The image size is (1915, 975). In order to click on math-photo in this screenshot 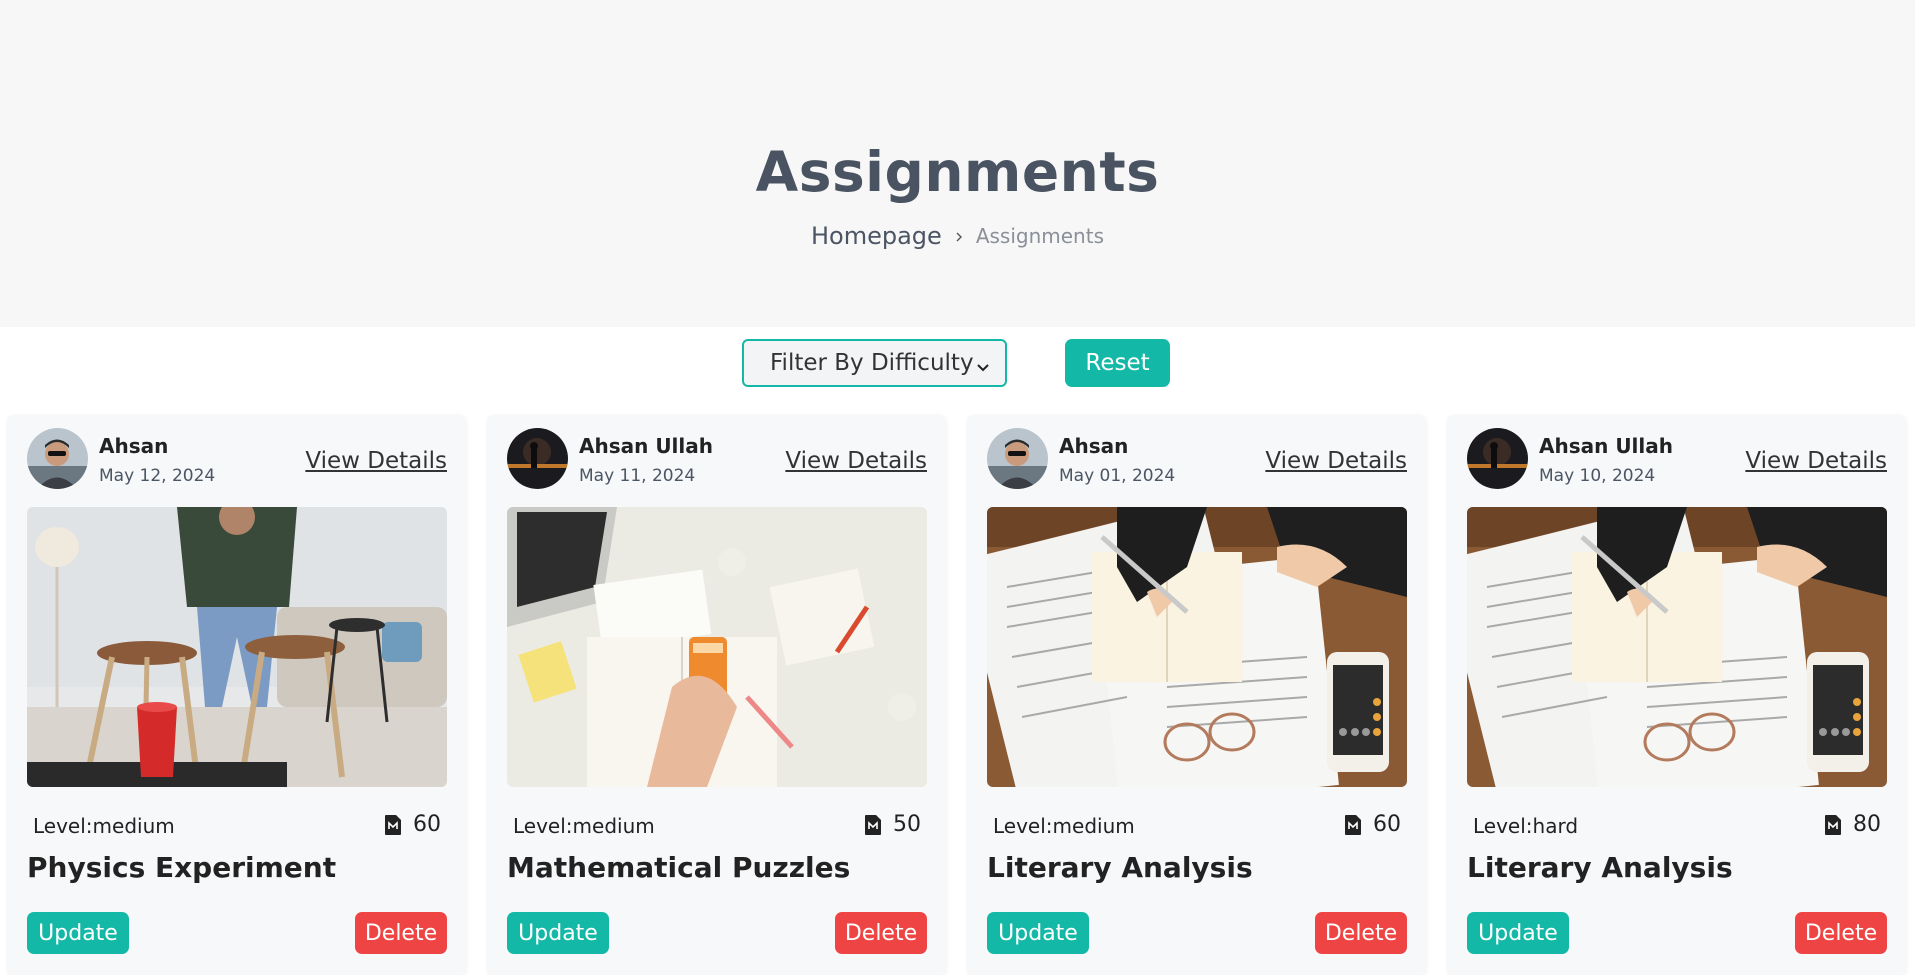, I will do `click(717, 647)`.